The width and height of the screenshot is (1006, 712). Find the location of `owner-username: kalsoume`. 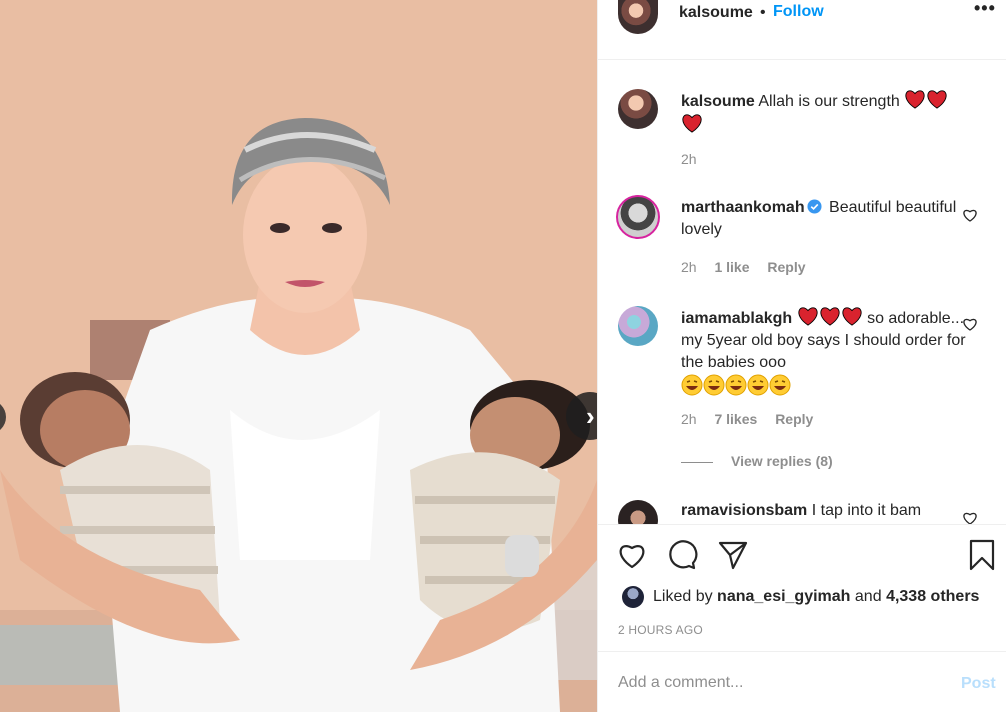

owner-username: kalsoume is located at coordinates (716, 13).